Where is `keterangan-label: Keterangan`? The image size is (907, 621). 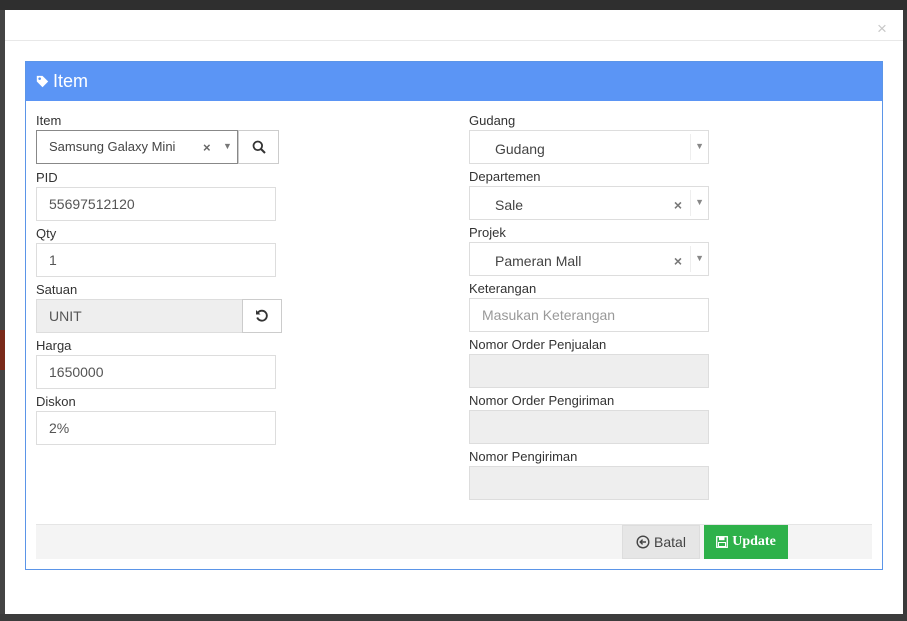 keterangan-label: Keterangan is located at coordinates (503, 288).